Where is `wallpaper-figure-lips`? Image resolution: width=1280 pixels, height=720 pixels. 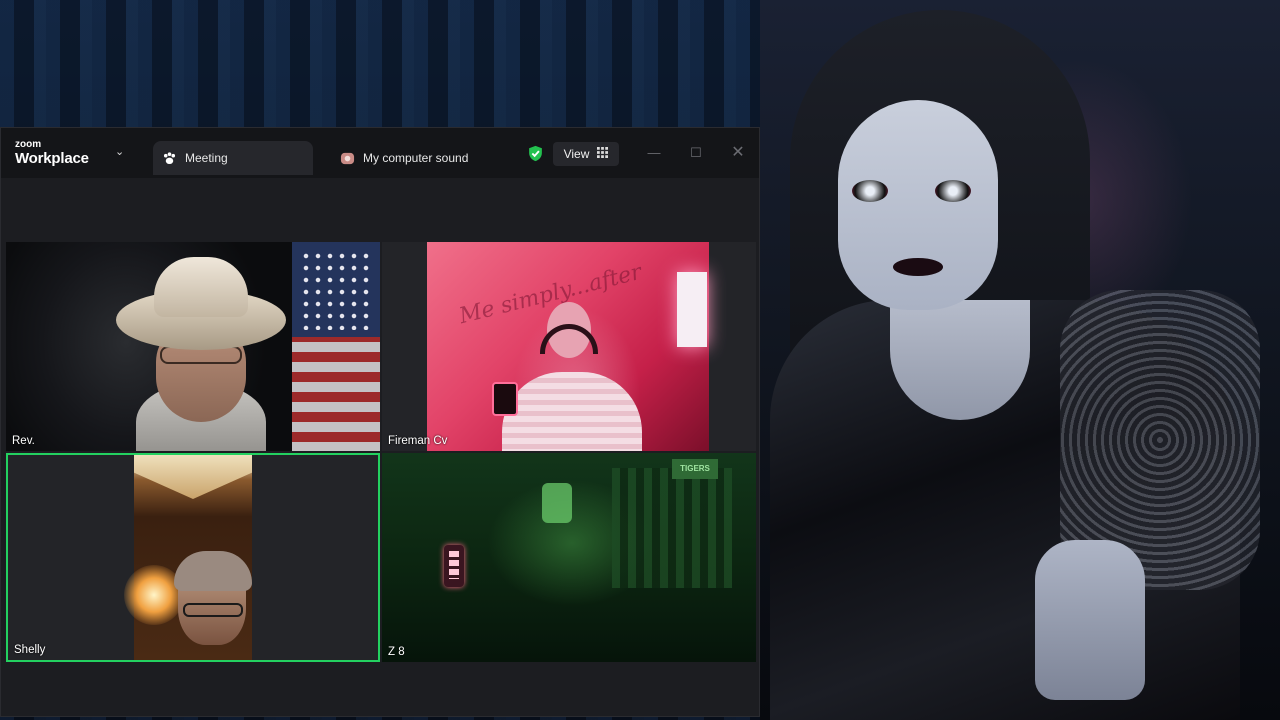 wallpaper-figure-lips is located at coordinates (918, 267).